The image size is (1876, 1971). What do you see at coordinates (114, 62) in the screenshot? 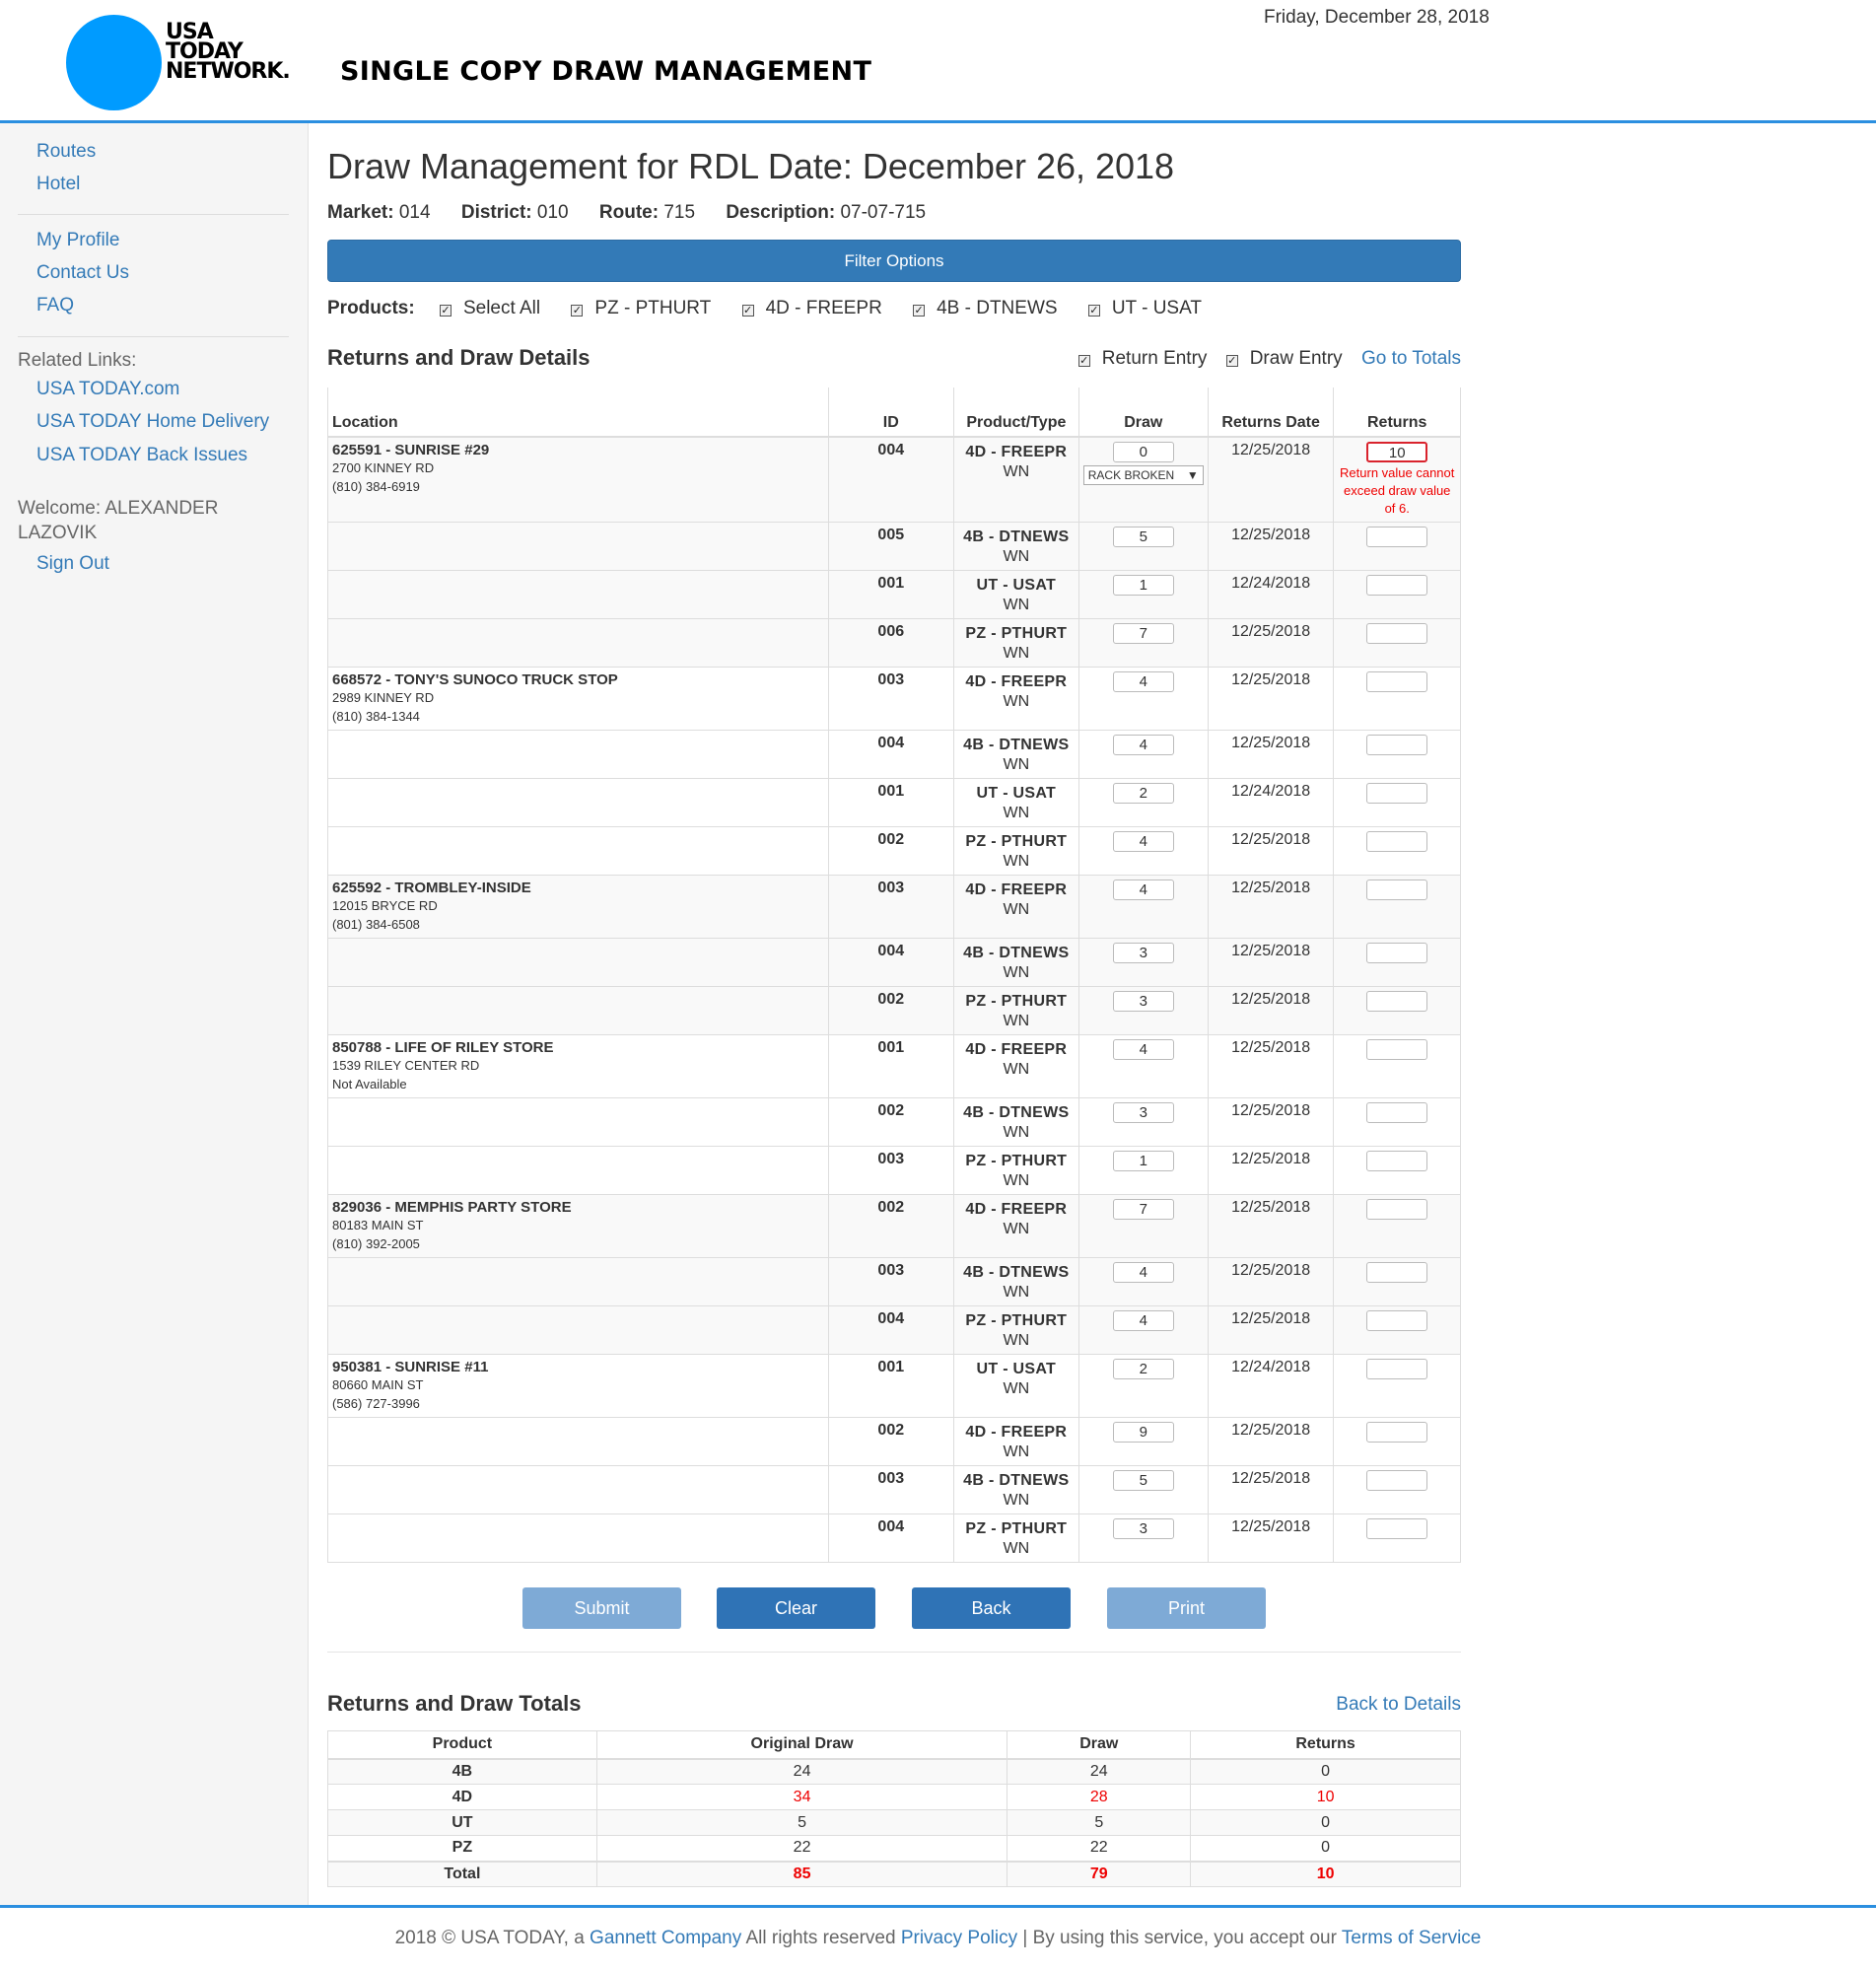
I see `usa-today-logo-circle` at bounding box center [114, 62].